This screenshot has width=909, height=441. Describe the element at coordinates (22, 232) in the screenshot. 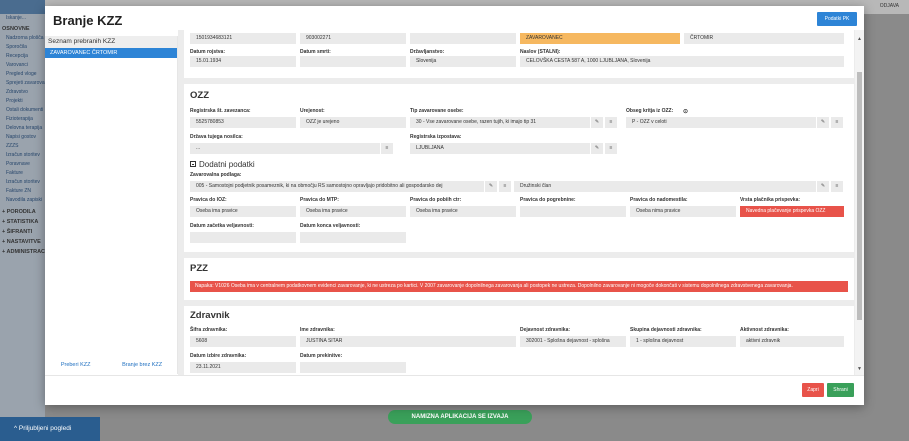

I see `sidebar-group: + ŠIFRANTI` at that location.